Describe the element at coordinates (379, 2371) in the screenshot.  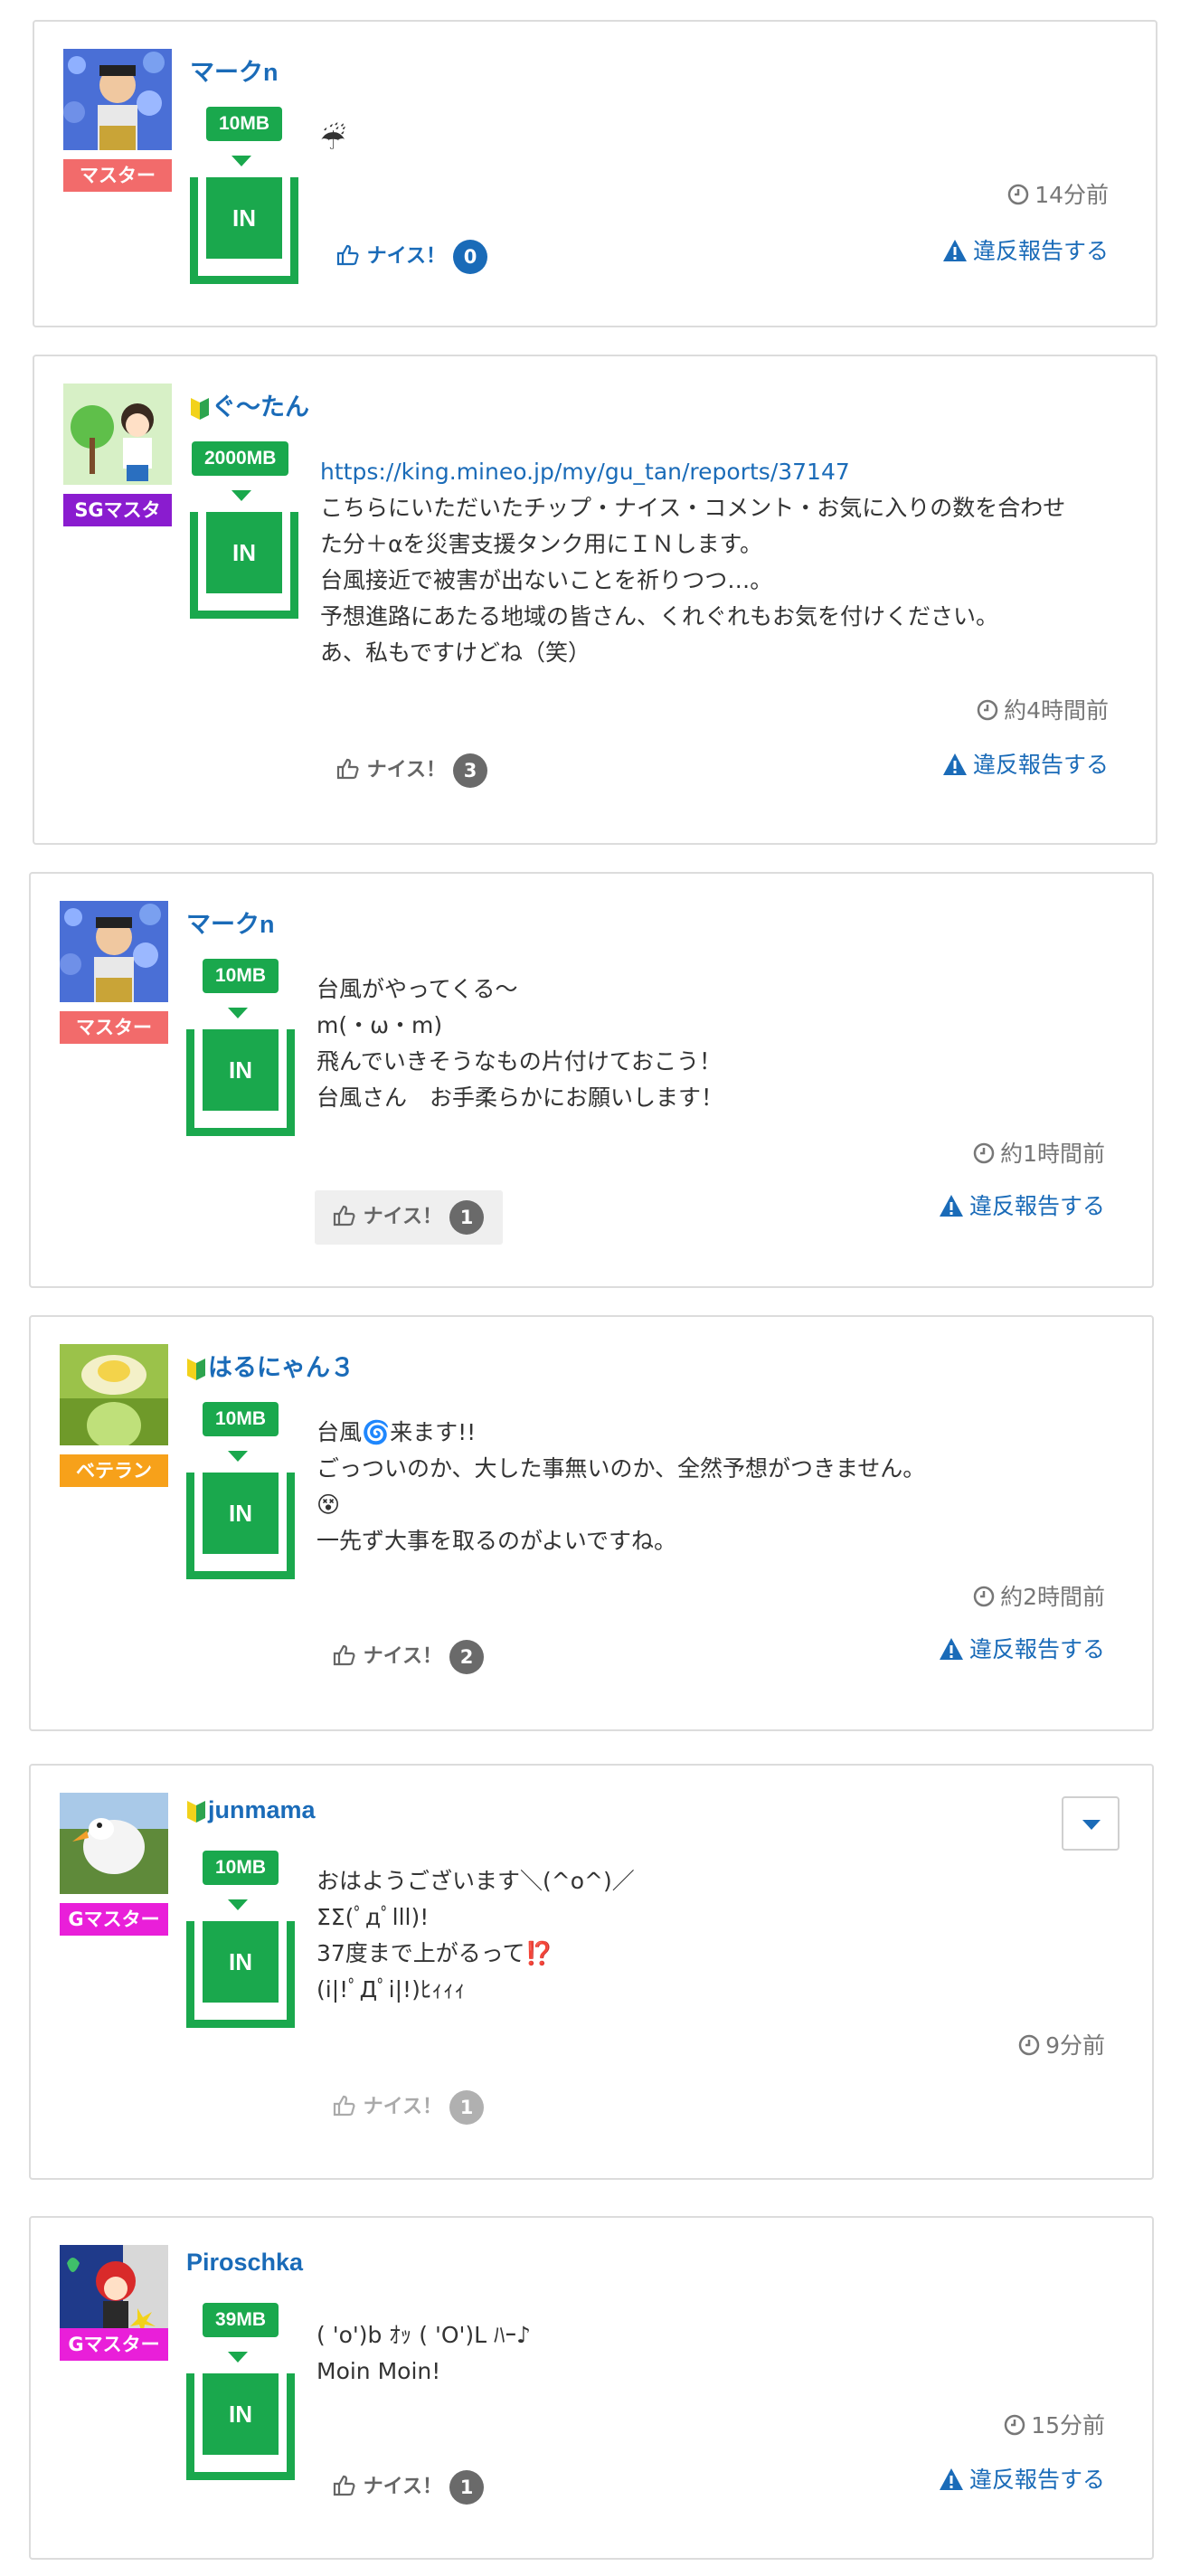
I see `message-line: Moin Moin!` at that location.